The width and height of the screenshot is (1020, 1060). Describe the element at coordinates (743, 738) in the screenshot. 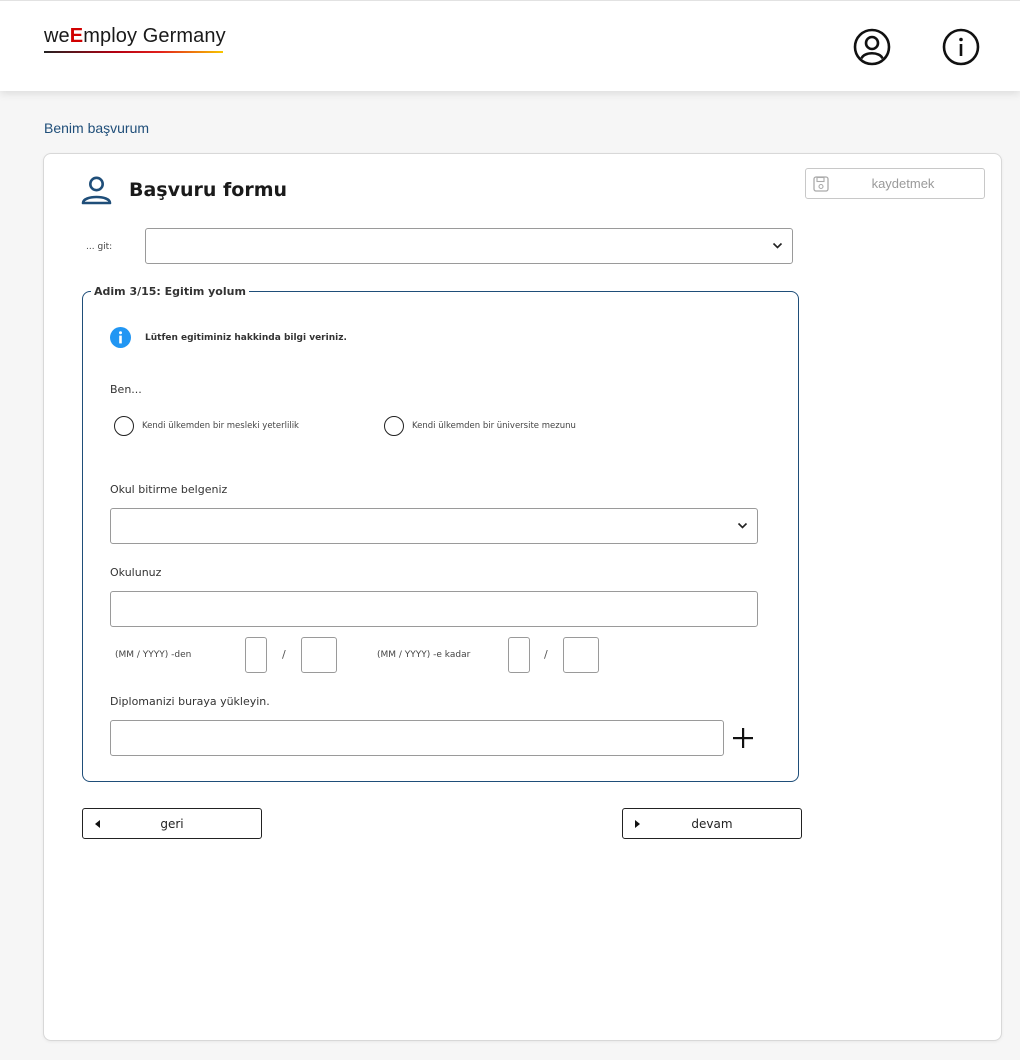

I see `plus-icon` at that location.